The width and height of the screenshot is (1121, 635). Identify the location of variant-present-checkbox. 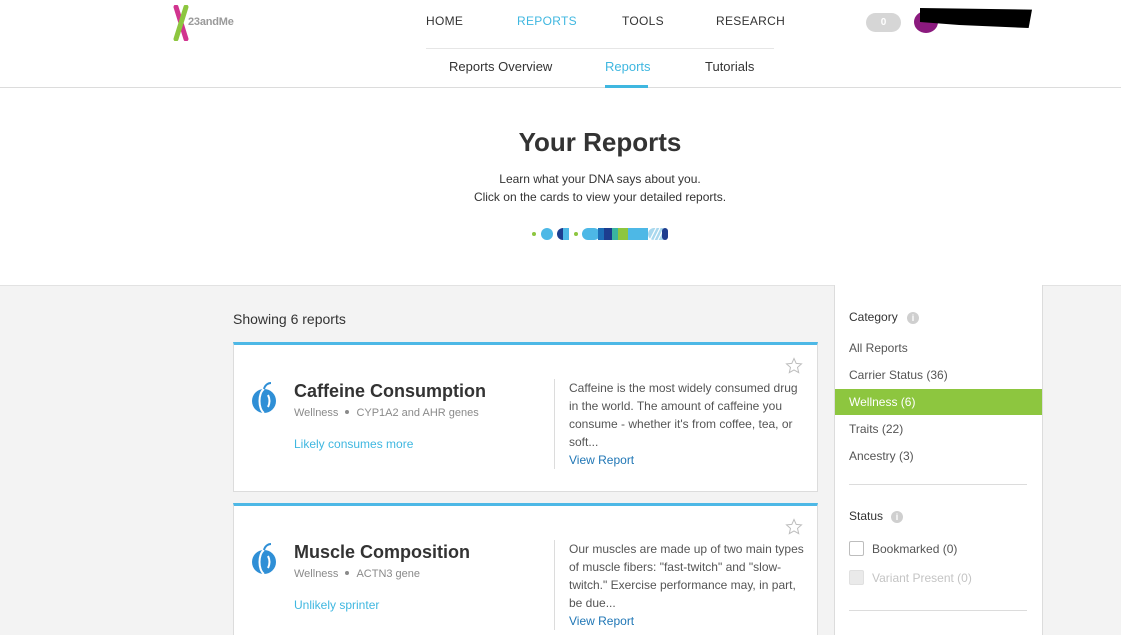
(856, 577).